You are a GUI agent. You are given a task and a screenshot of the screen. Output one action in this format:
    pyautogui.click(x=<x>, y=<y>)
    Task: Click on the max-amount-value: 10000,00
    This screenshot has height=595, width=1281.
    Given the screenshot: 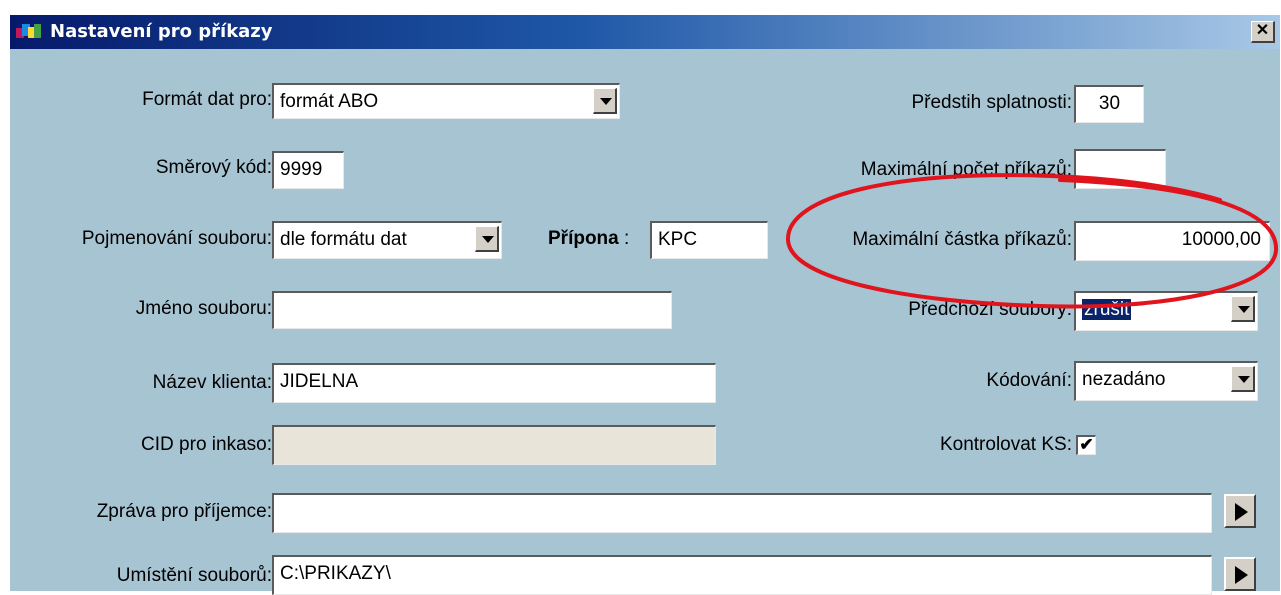 What is the action you would take?
    pyautogui.click(x=1221, y=239)
    